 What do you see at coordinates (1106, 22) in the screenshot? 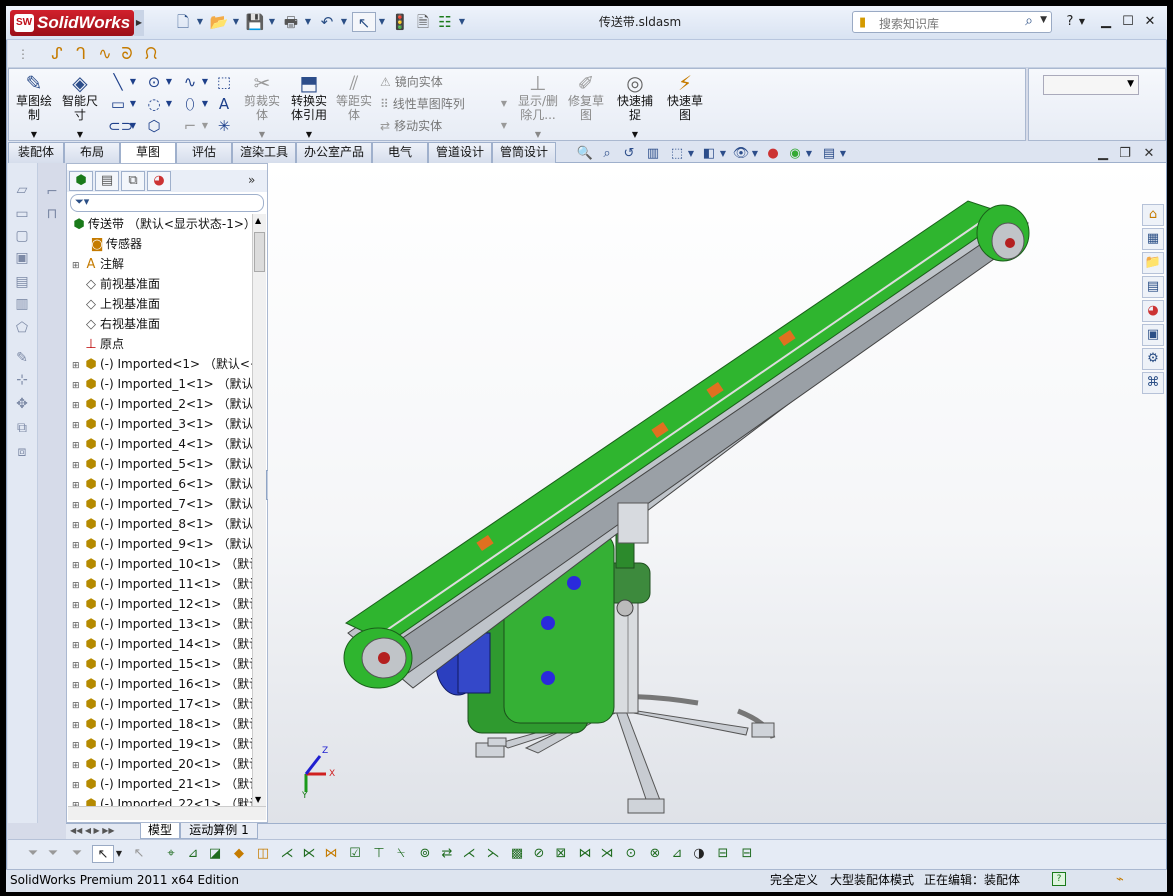
I see `minimize-button: ▁` at bounding box center [1106, 22].